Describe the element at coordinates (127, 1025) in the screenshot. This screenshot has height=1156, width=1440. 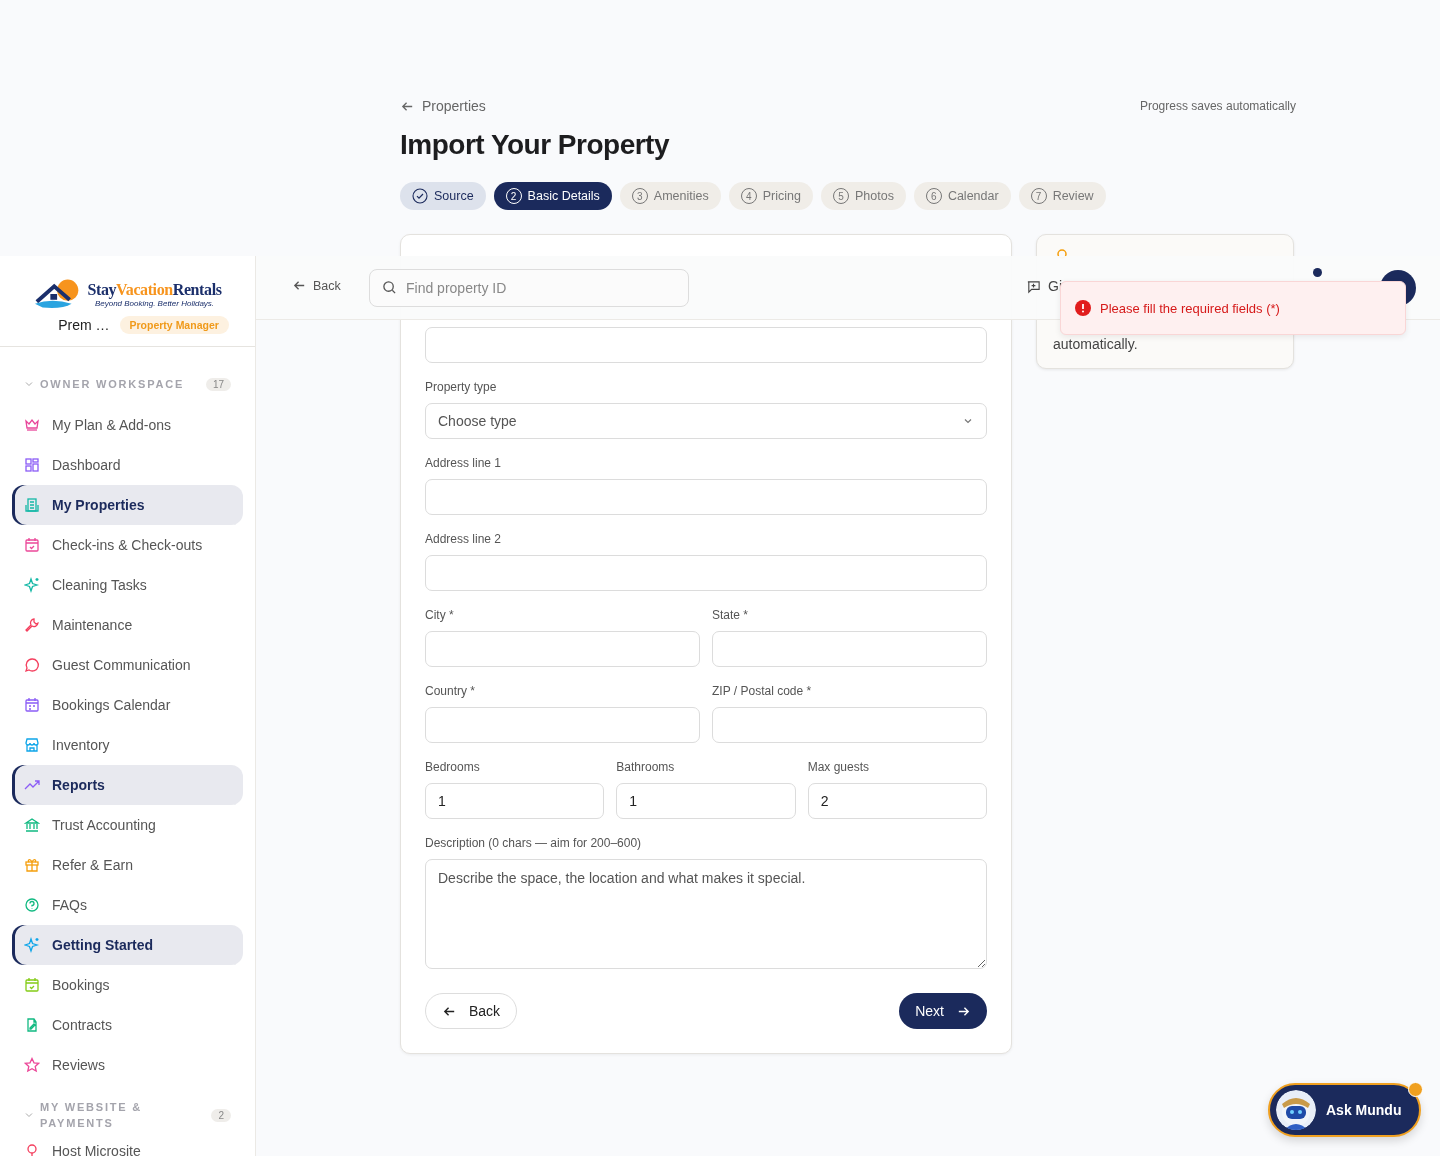
I see `nav-item: Contracts` at that location.